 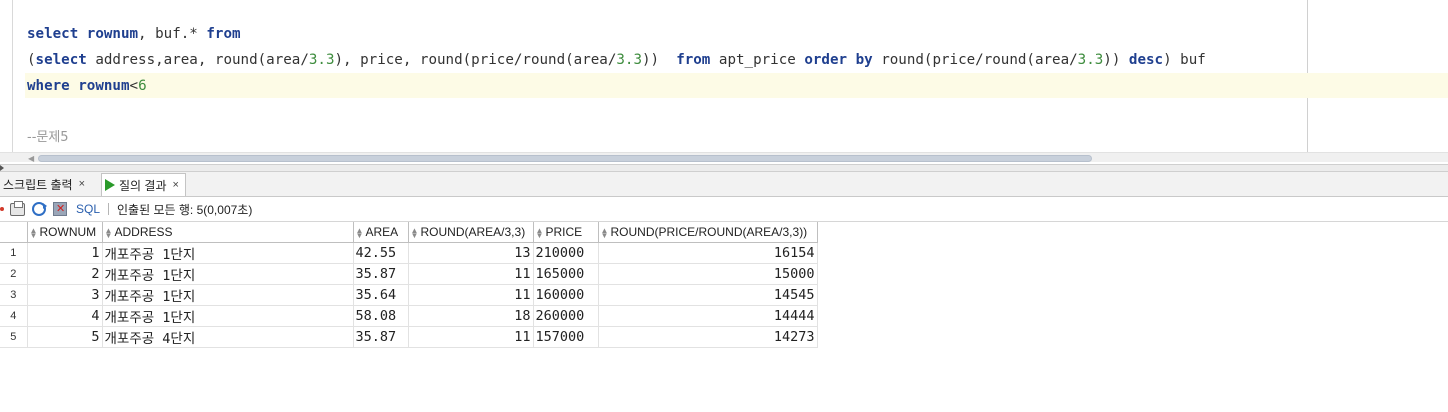 I want to click on table-row: 5 5 개포주공 4단지 35.87 11 157000 14273, so click(x=409, y=337).